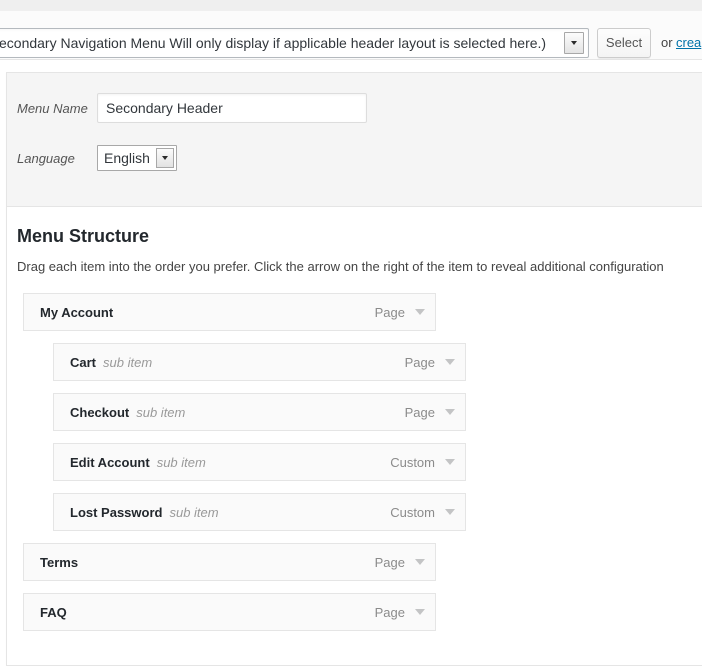  What do you see at coordinates (127, 158) in the screenshot?
I see `language-select-value: English` at bounding box center [127, 158].